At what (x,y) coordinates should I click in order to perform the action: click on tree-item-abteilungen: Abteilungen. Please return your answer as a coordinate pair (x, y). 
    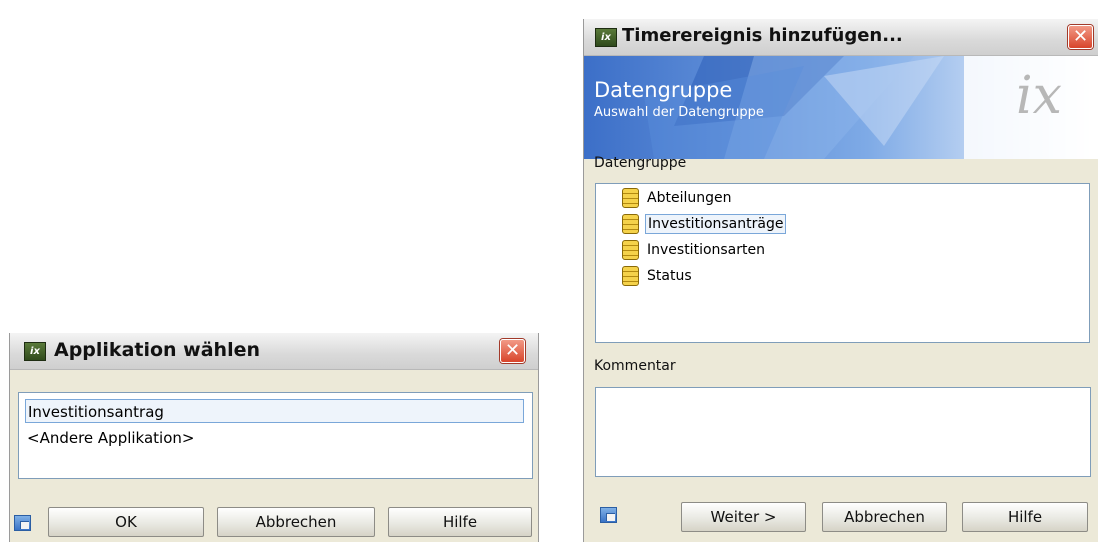
    Looking at the image, I should click on (677, 198).